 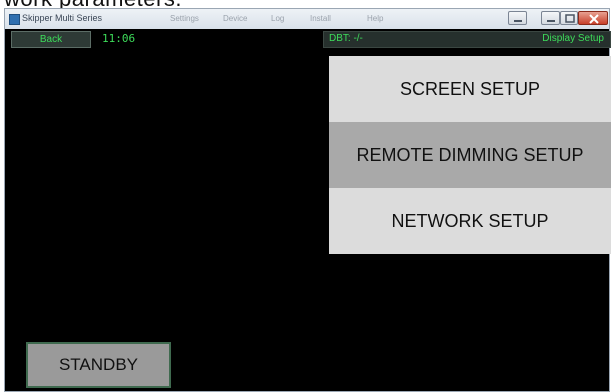 I want to click on network-setup-button: NETWORK SETUP, so click(x=470, y=221).